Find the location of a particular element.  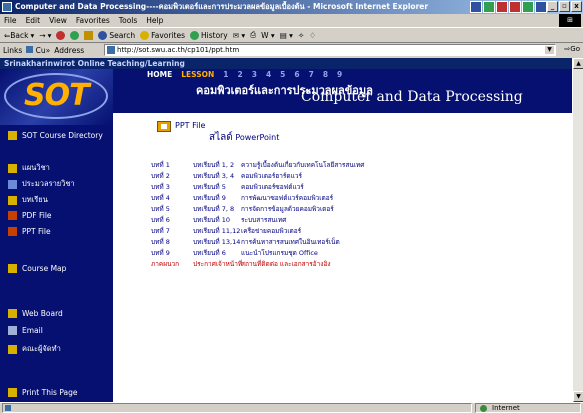

chevron-down-icon: ▼ is located at coordinates (549, 50).